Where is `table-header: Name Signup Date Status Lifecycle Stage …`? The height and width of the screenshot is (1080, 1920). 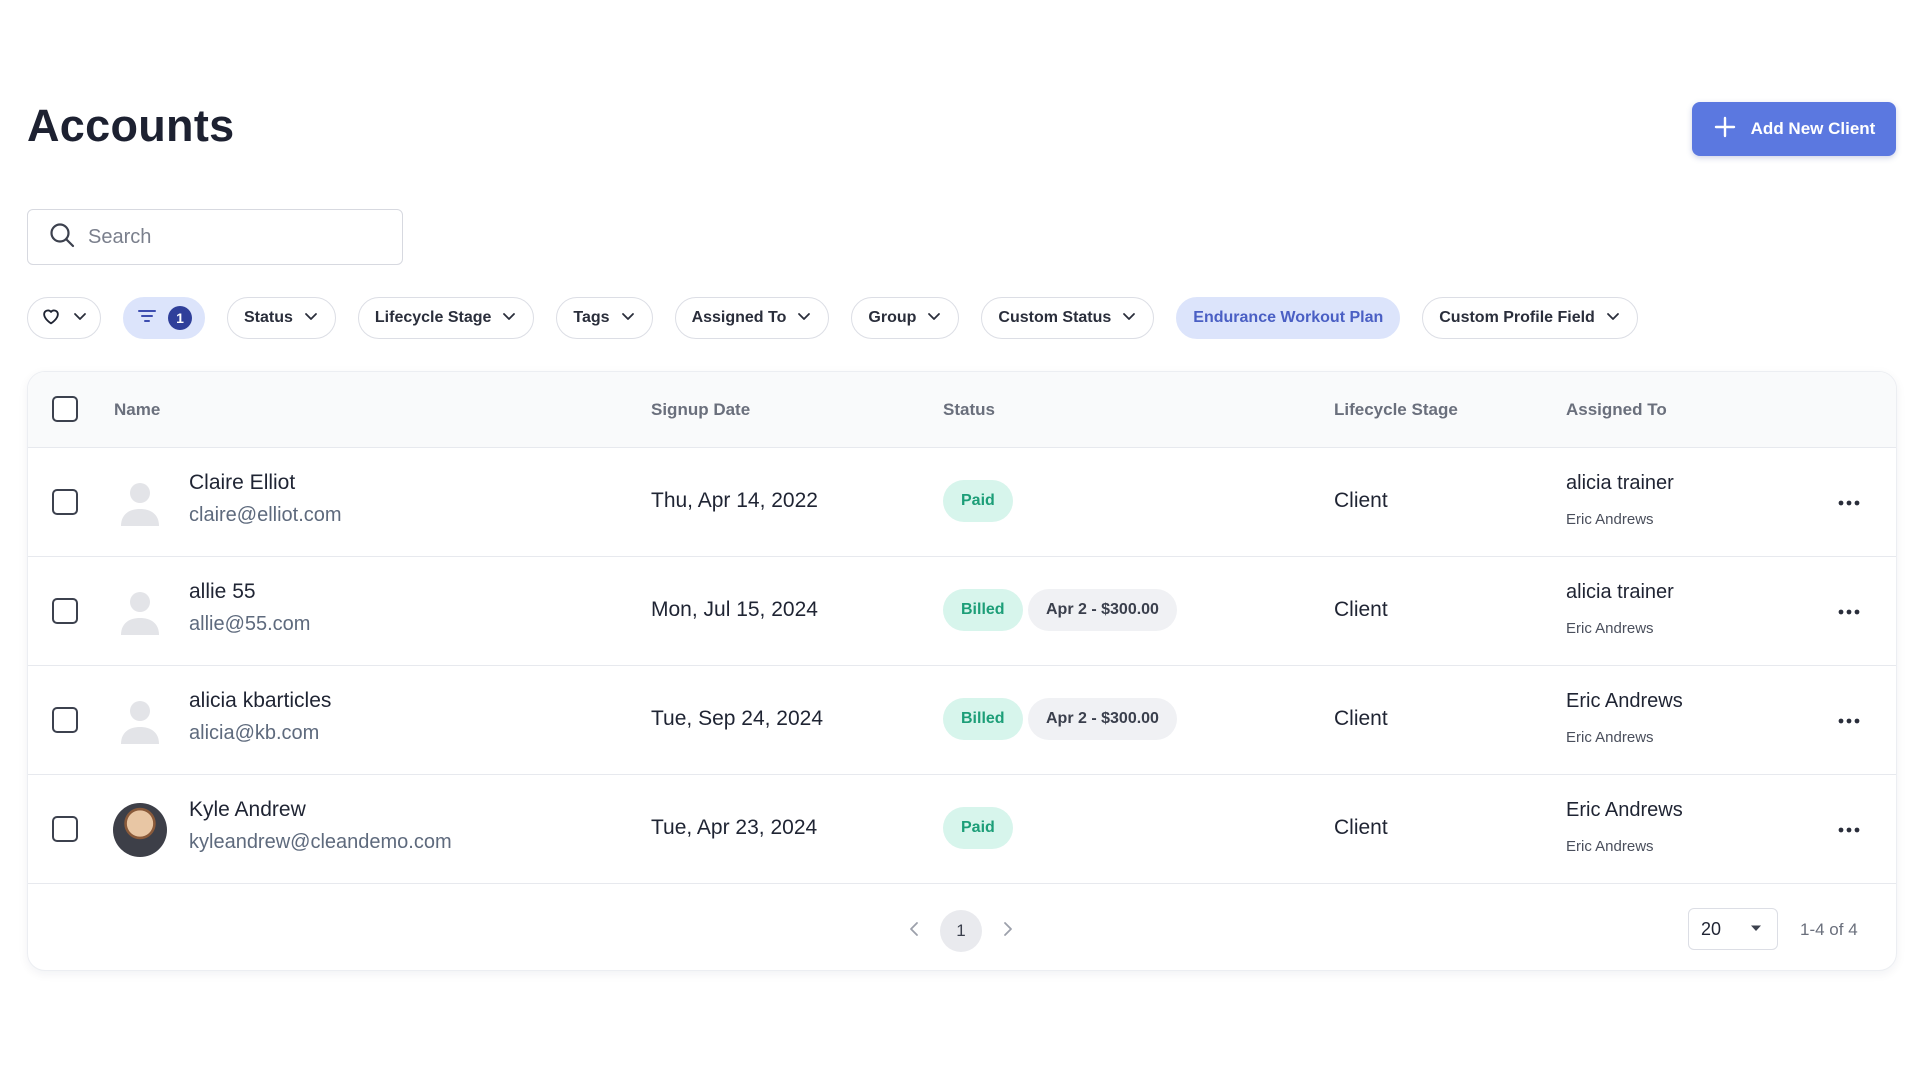
table-header: Name Signup Date Status Lifecycle Stage … is located at coordinates (962, 410).